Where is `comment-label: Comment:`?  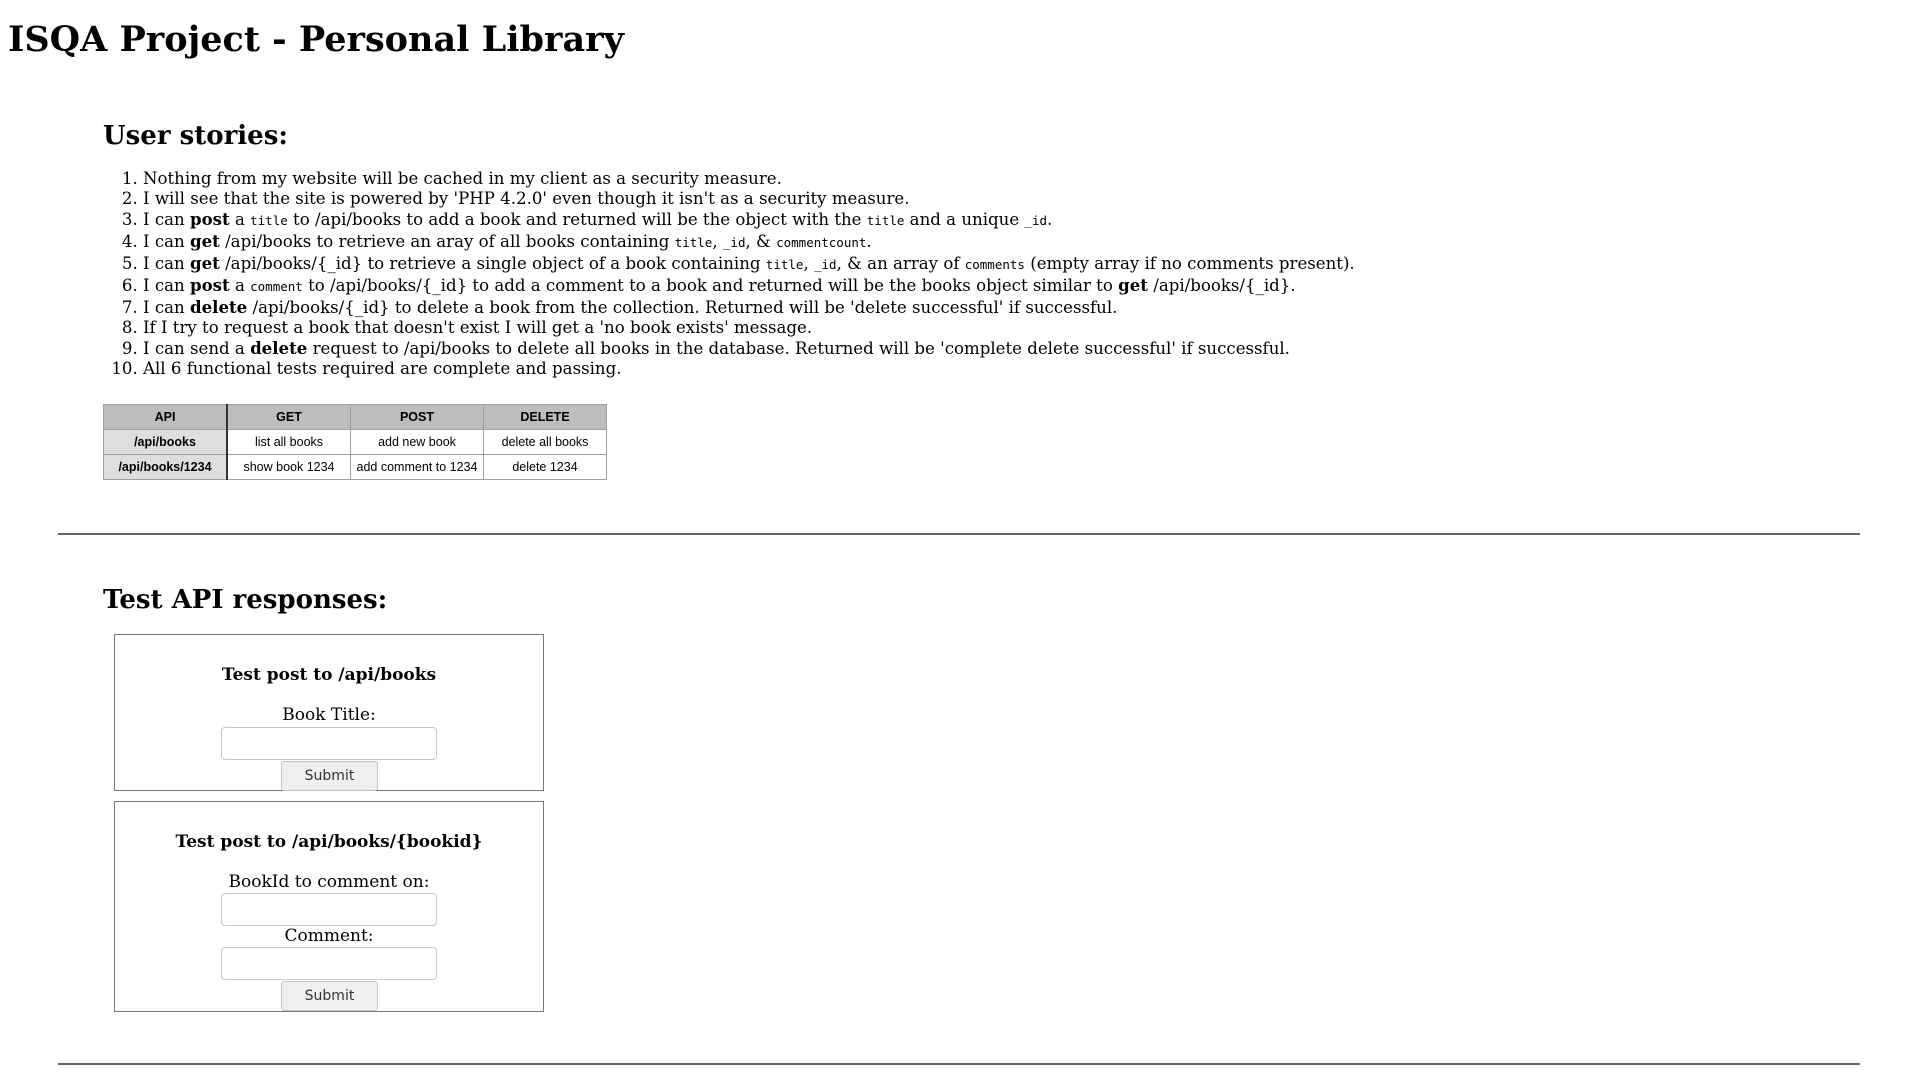 comment-label: Comment: is located at coordinates (329, 936).